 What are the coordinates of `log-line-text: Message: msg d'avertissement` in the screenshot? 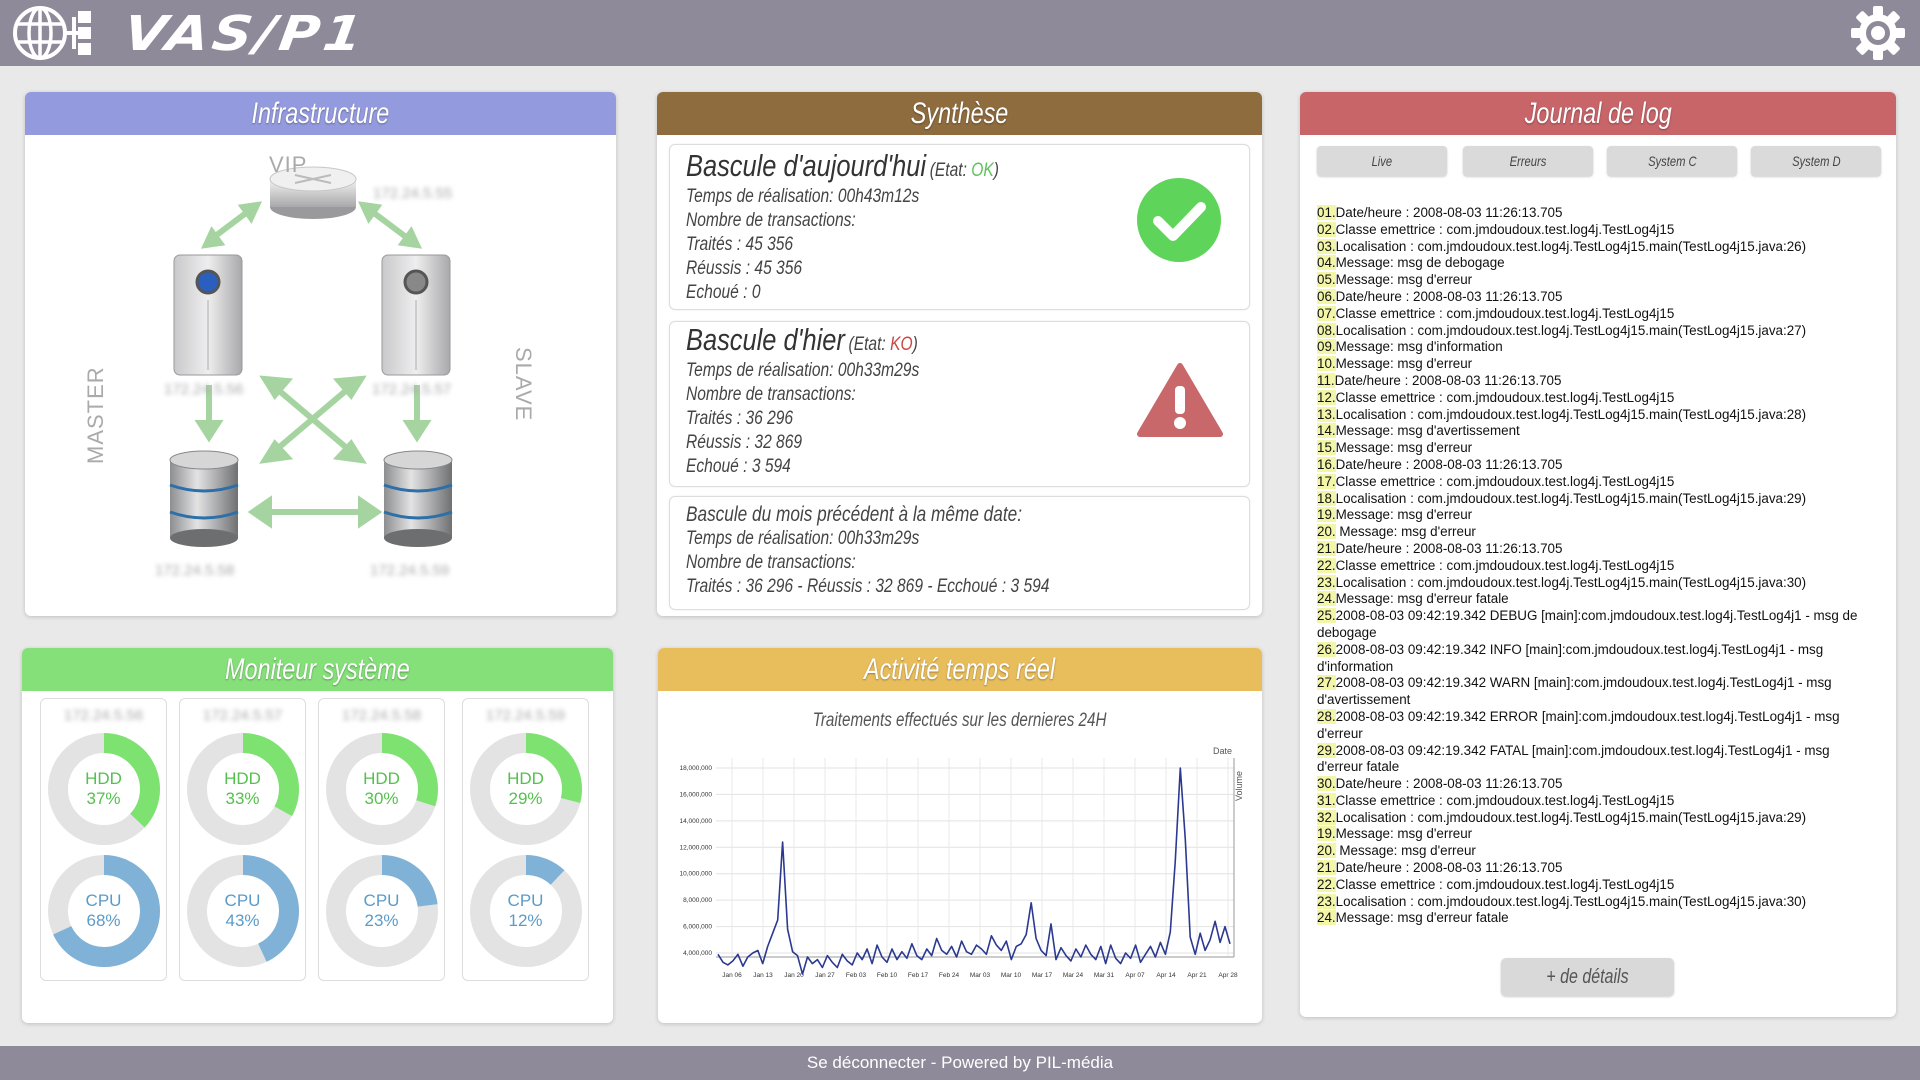 It's located at (1427, 431).